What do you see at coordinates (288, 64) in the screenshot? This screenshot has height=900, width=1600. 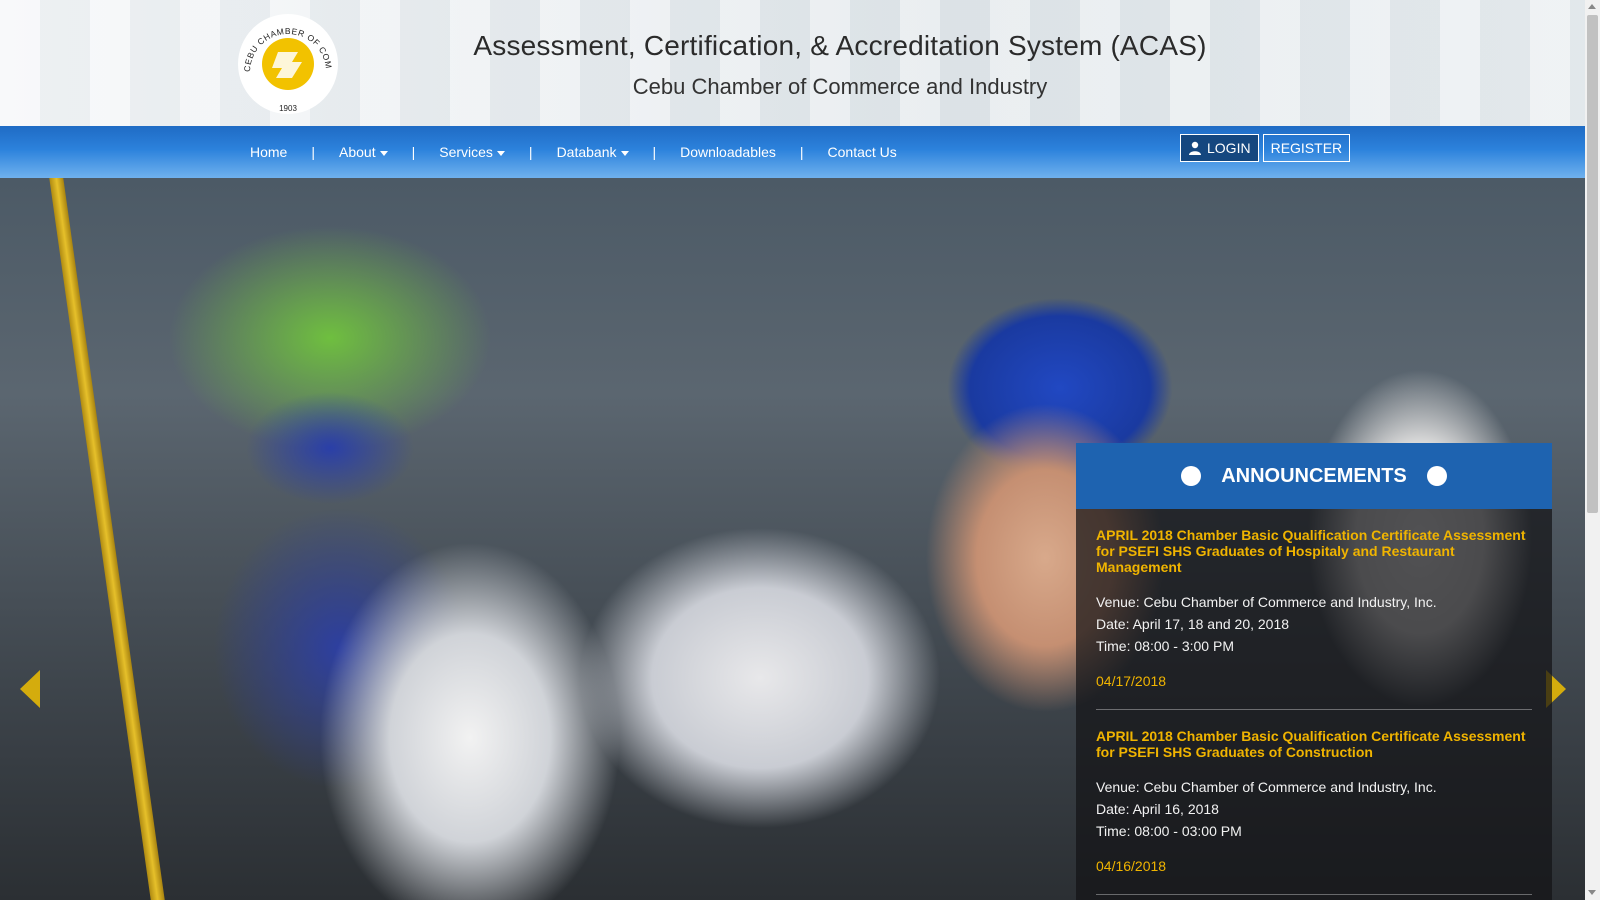 I see `chamber-seal-logo: CEBU CHAMBER OF COMMERCE & INDUSTRY 1903` at bounding box center [288, 64].